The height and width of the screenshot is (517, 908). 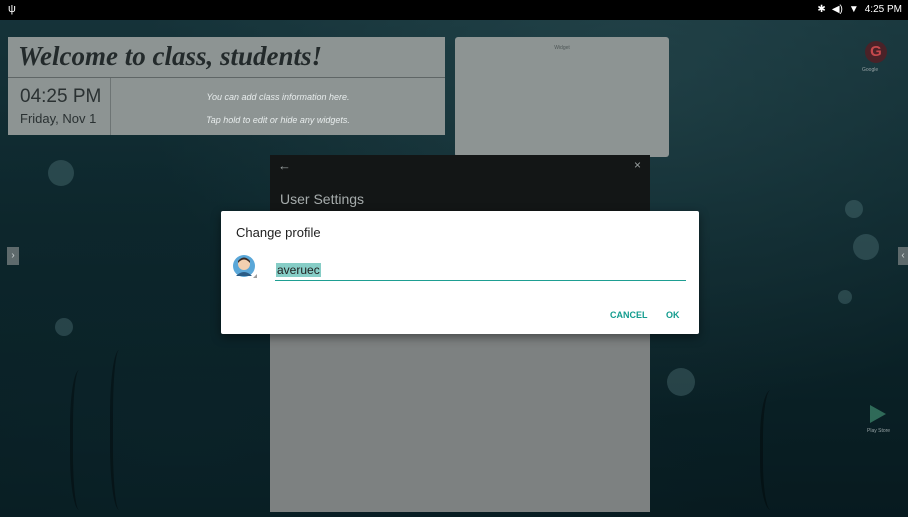 I want to click on usb-icon: ψ, so click(x=12, y=9).